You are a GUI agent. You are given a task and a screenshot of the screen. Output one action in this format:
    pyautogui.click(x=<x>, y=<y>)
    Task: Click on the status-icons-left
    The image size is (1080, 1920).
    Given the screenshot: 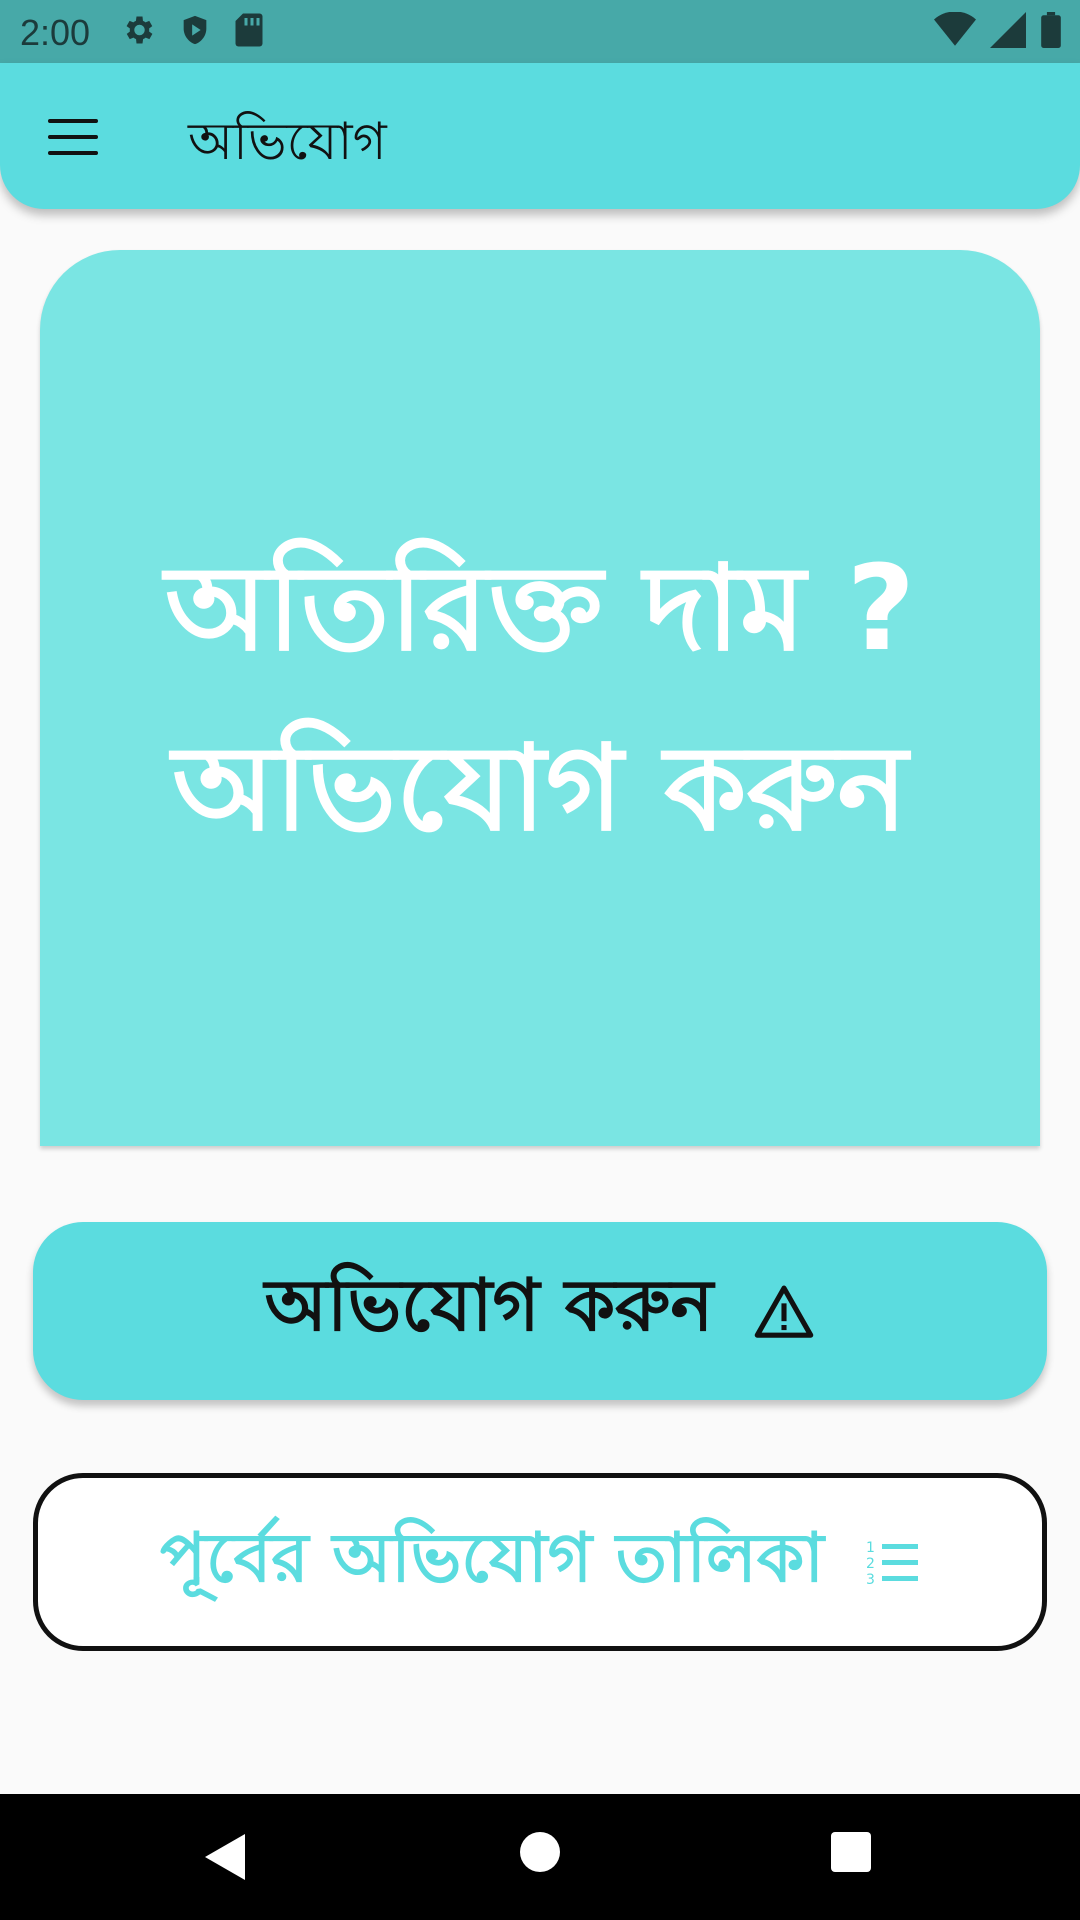 What is the action you would take?
    pyautogui.click(x=192, y=30)
    